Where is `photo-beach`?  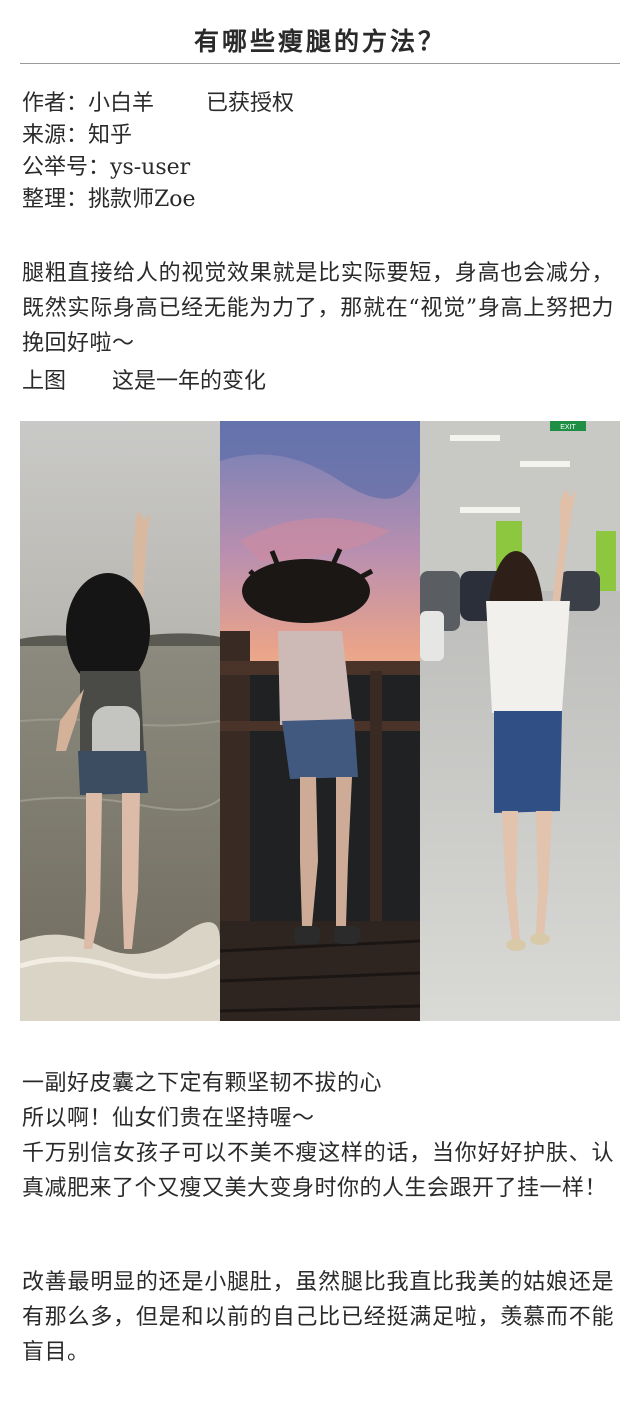 photo-beach is located at coordinates (120, 721).